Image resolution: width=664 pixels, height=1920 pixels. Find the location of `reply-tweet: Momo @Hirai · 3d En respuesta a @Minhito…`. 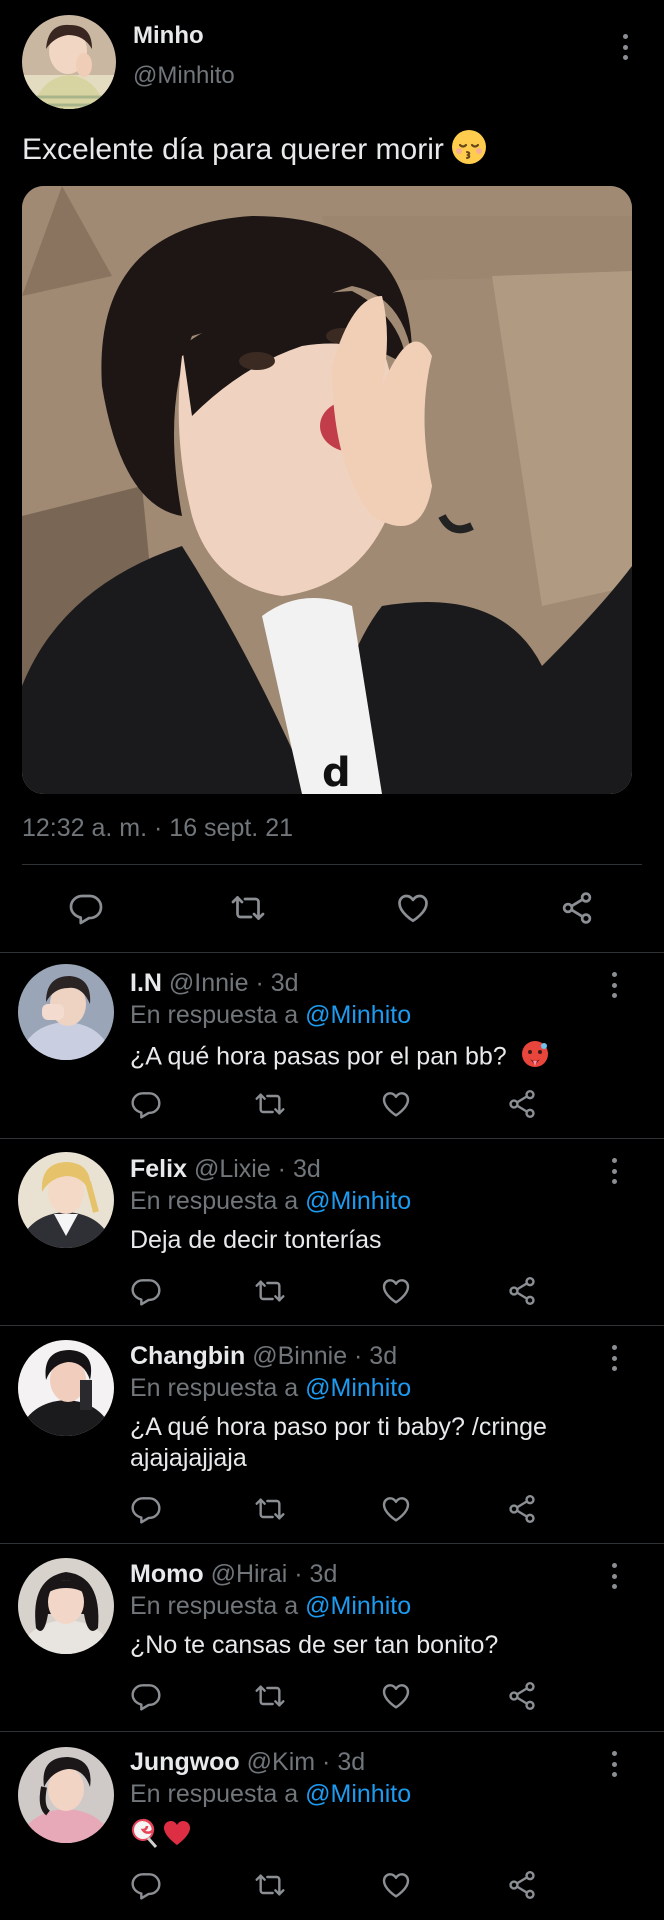

reply-tweet: Momo @Hirai · 3d En respuesta a @Minhito… is located at coordinates (332, 1637).